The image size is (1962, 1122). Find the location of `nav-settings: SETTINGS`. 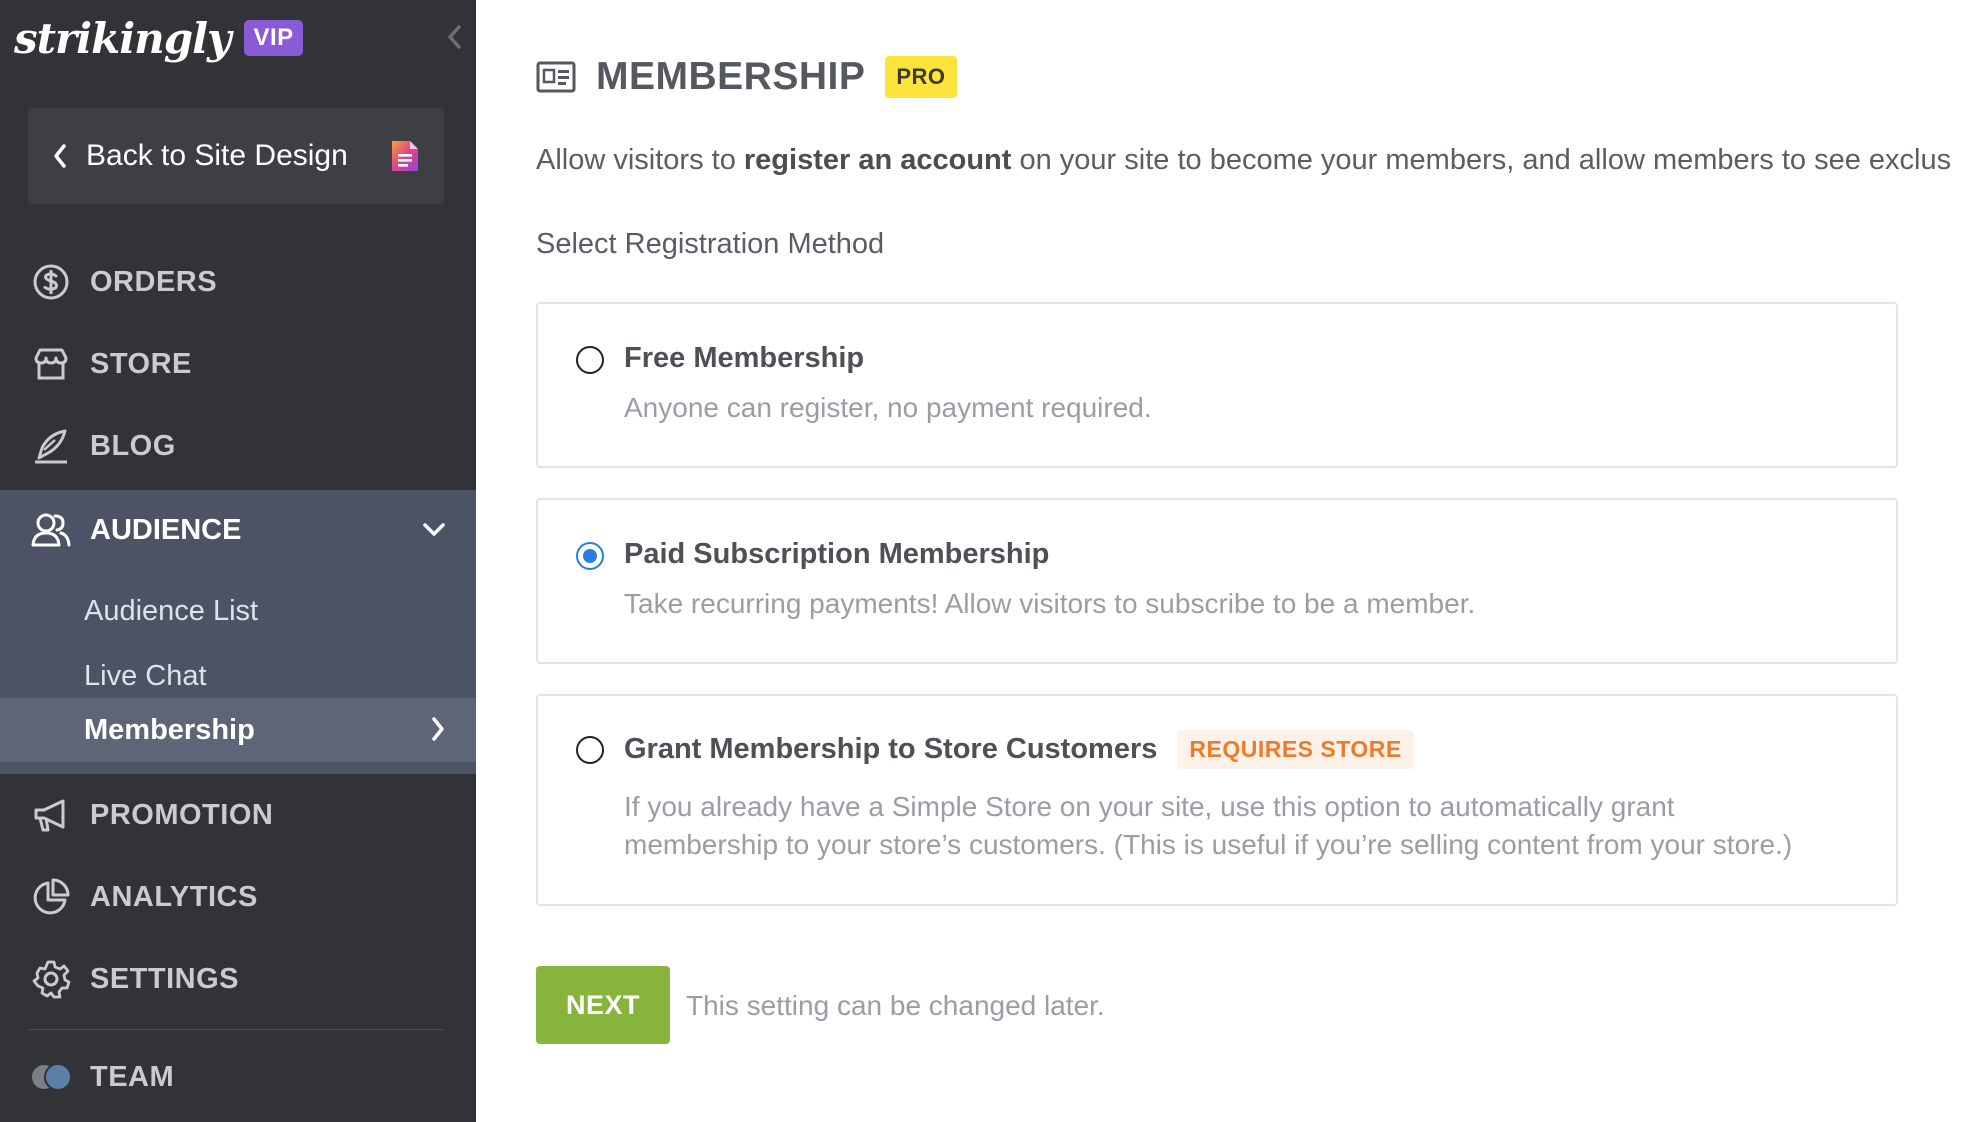

nav-settings: SETTINGS is located at coordinates (238, 979).